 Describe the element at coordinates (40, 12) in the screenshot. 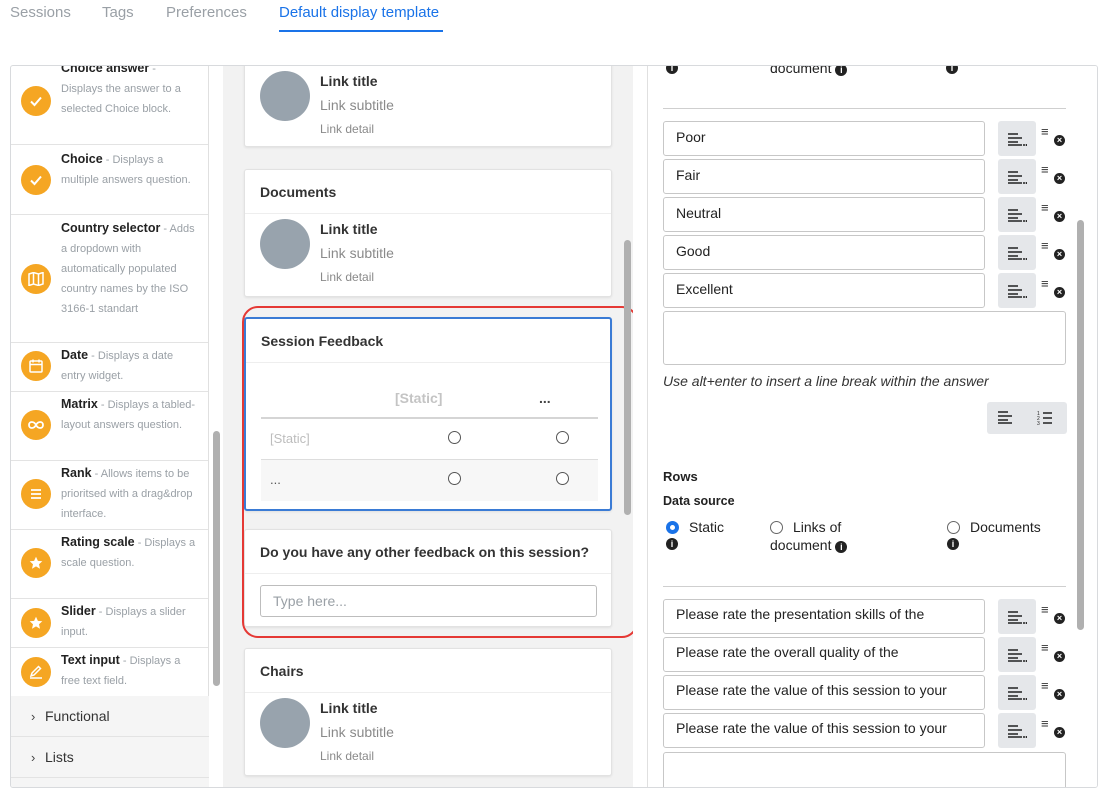

I see `tab-sessions: Sessions` at that location.